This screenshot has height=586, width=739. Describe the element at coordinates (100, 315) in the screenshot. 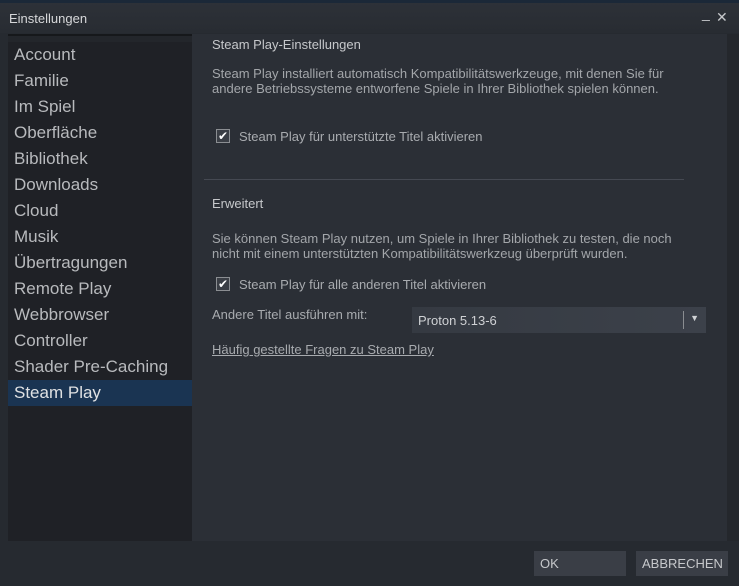

I see `sidebar-item-webbrowser: Webbrowser` at that location.